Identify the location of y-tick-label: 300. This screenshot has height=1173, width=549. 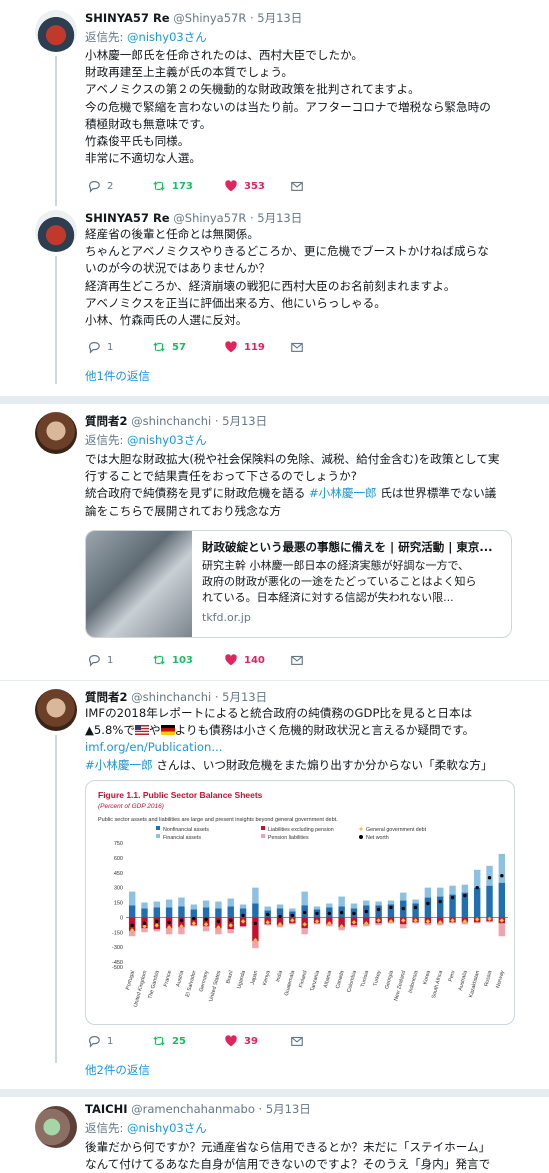
(118, 889).